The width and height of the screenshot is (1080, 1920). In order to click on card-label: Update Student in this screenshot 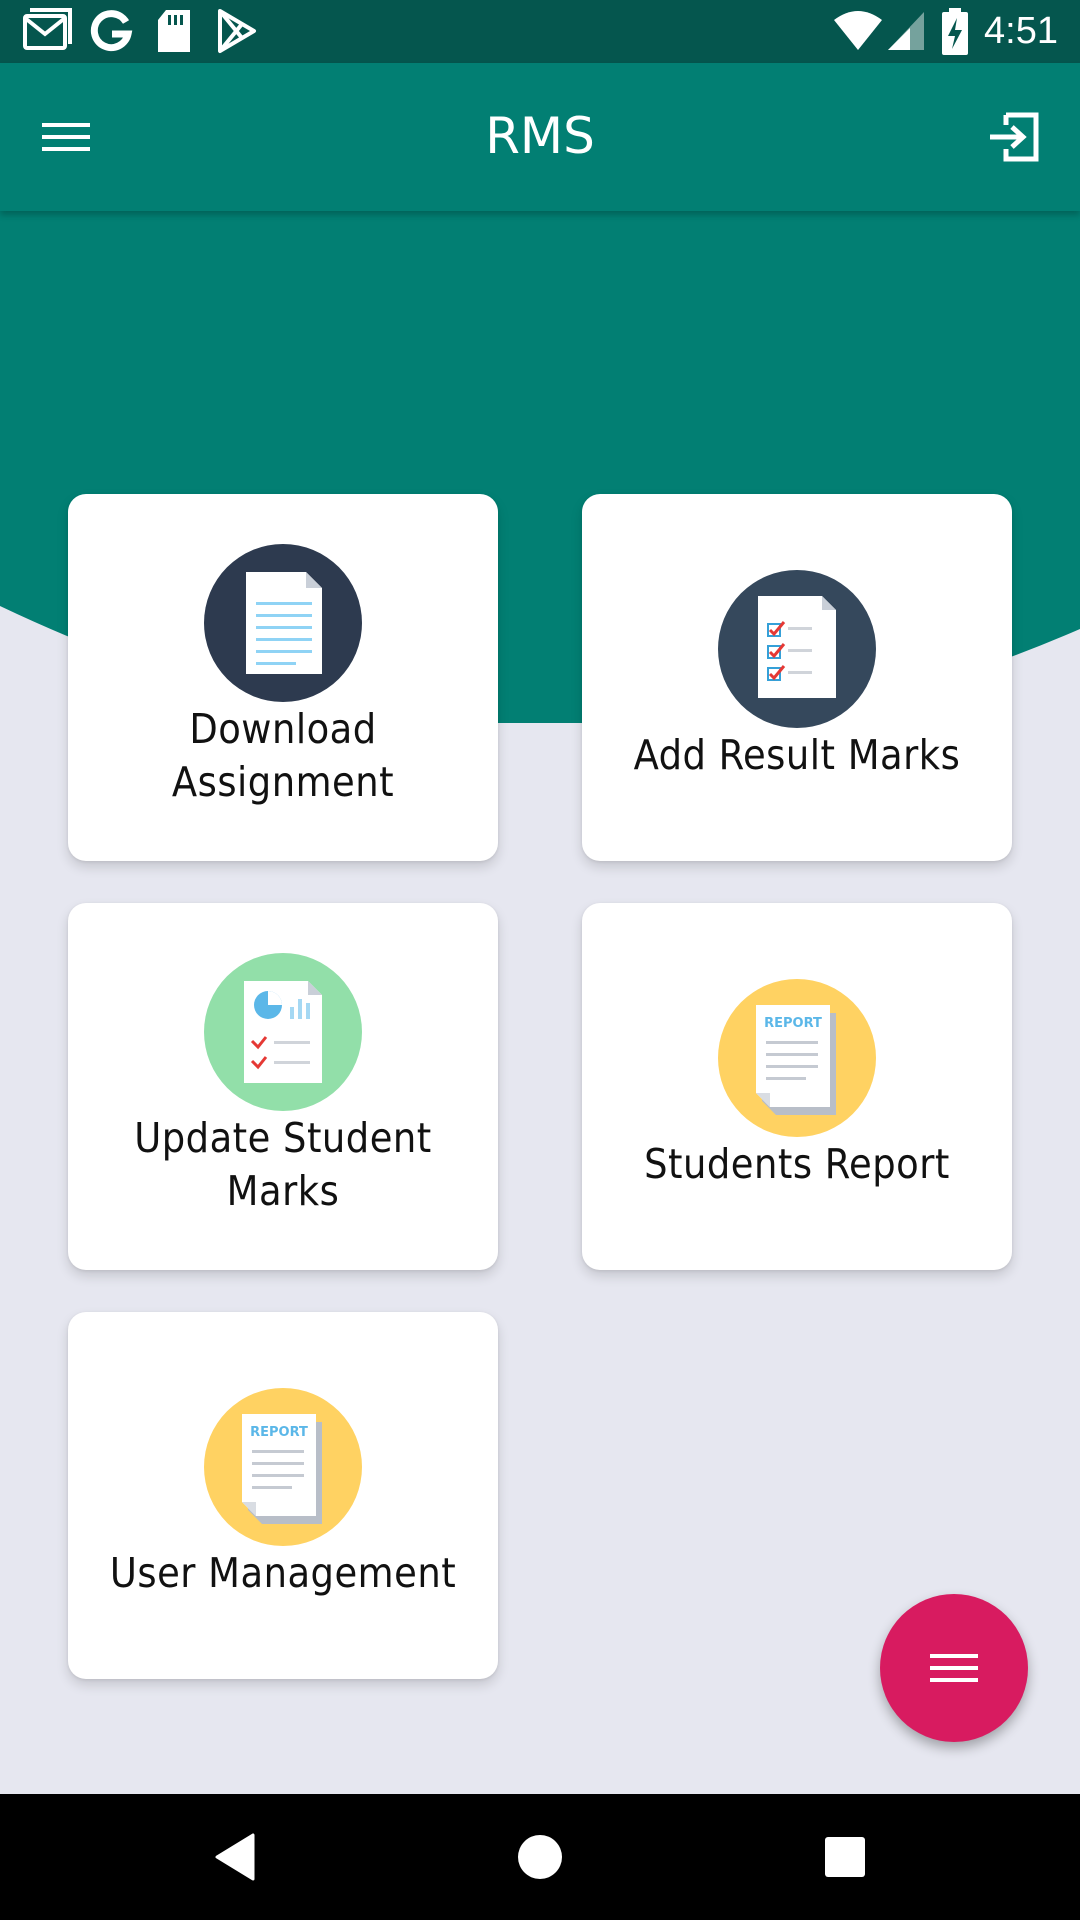, I will do `click(283, 1138)`.